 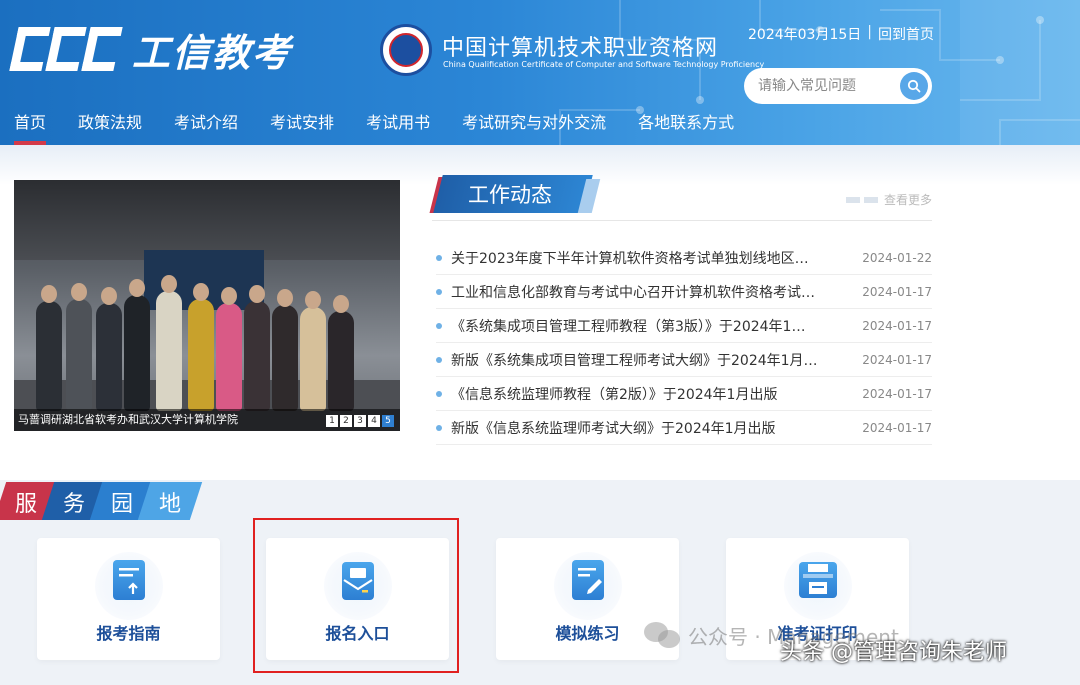 I want to click on main-nav: 首页 政策法规 考试介绍 考试安排 考试用书 考试研究与对外交流 各地联系方式, so click(x=367, y=126).